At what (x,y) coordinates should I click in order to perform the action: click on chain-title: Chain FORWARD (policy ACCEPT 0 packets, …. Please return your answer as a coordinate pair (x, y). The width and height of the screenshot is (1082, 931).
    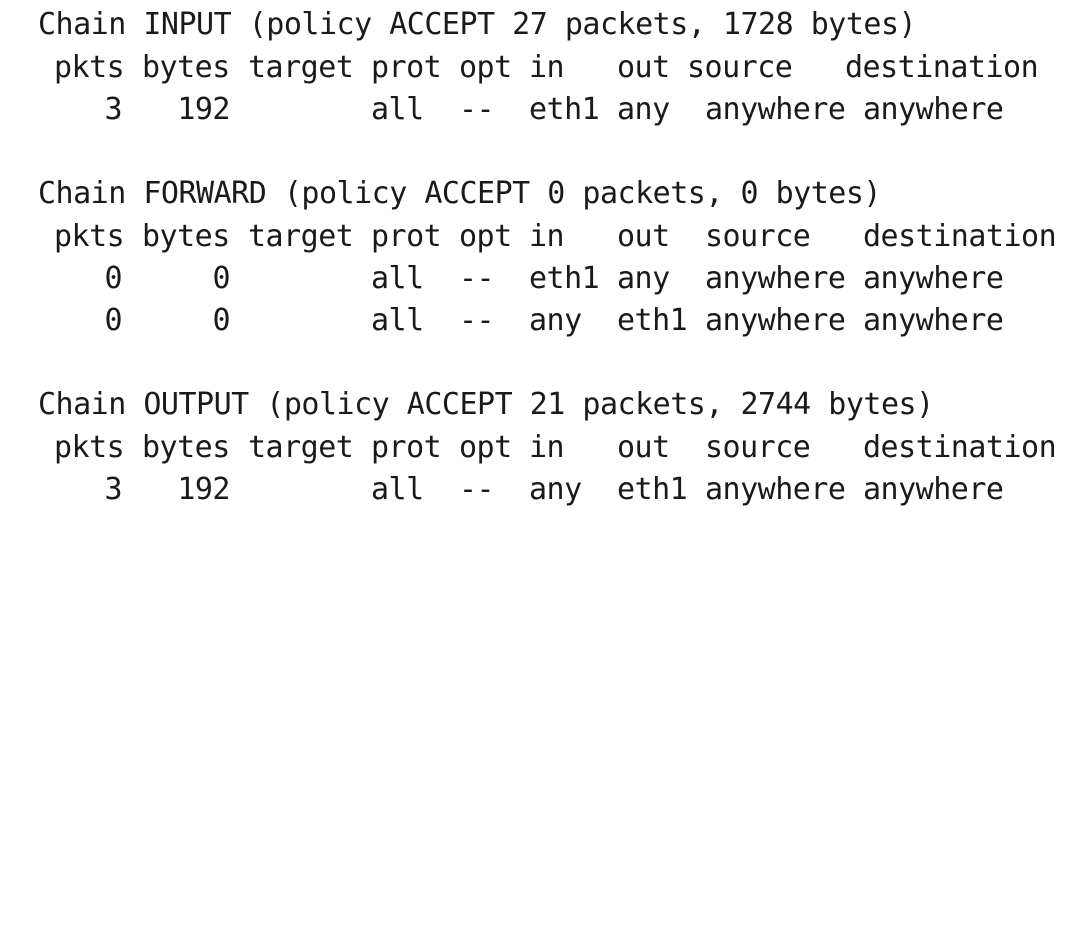
    Looking at the image, I should click on (459, 193).